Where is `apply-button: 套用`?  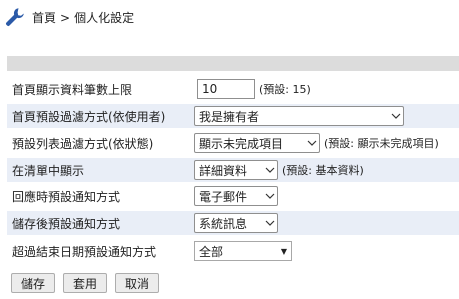 apply-button: 套用 is located at coordinates (85, 283).